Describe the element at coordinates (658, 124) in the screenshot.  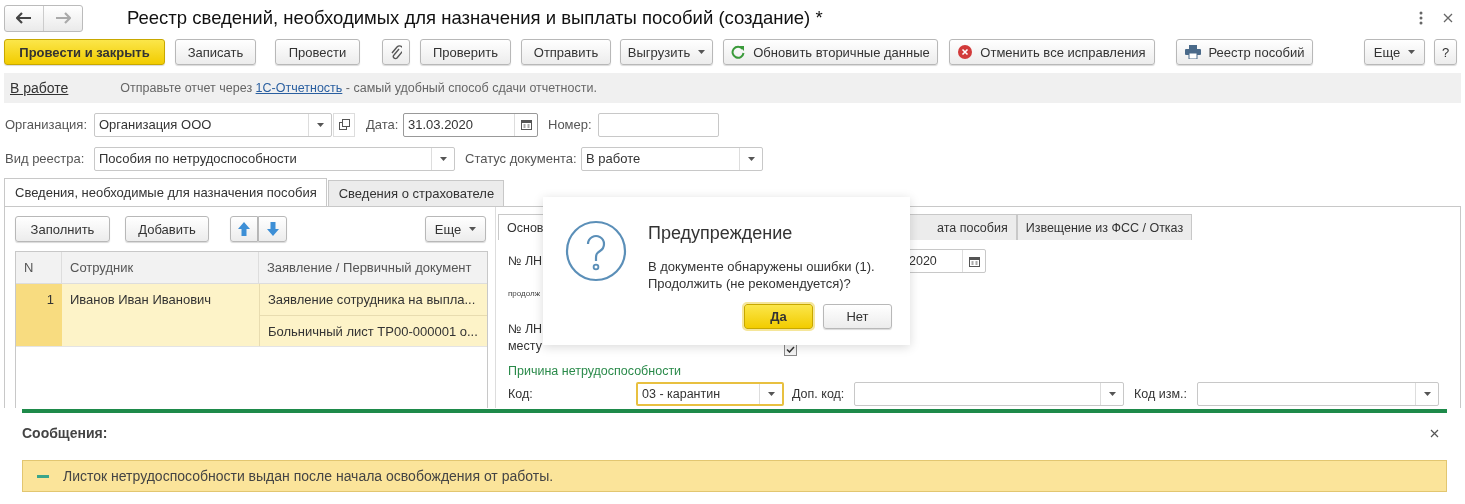
I see `number-field` at that location.